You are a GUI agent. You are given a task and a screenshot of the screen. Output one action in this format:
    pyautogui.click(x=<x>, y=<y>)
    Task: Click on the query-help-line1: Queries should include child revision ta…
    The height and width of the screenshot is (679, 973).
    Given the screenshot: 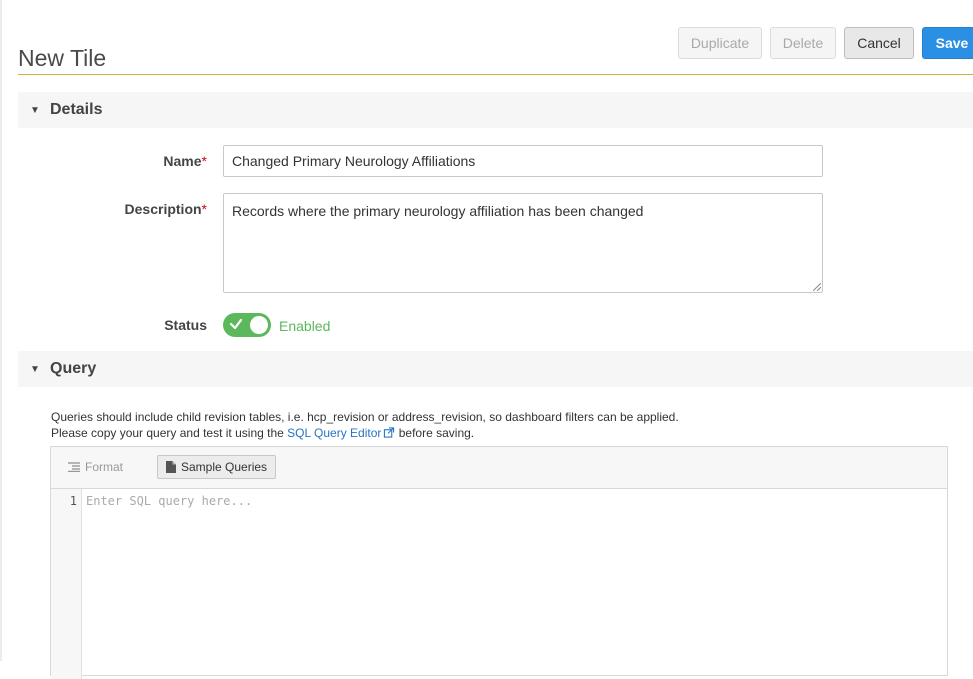 What is the action you would take?
    pyautogui.click(x=365, y=417)
    